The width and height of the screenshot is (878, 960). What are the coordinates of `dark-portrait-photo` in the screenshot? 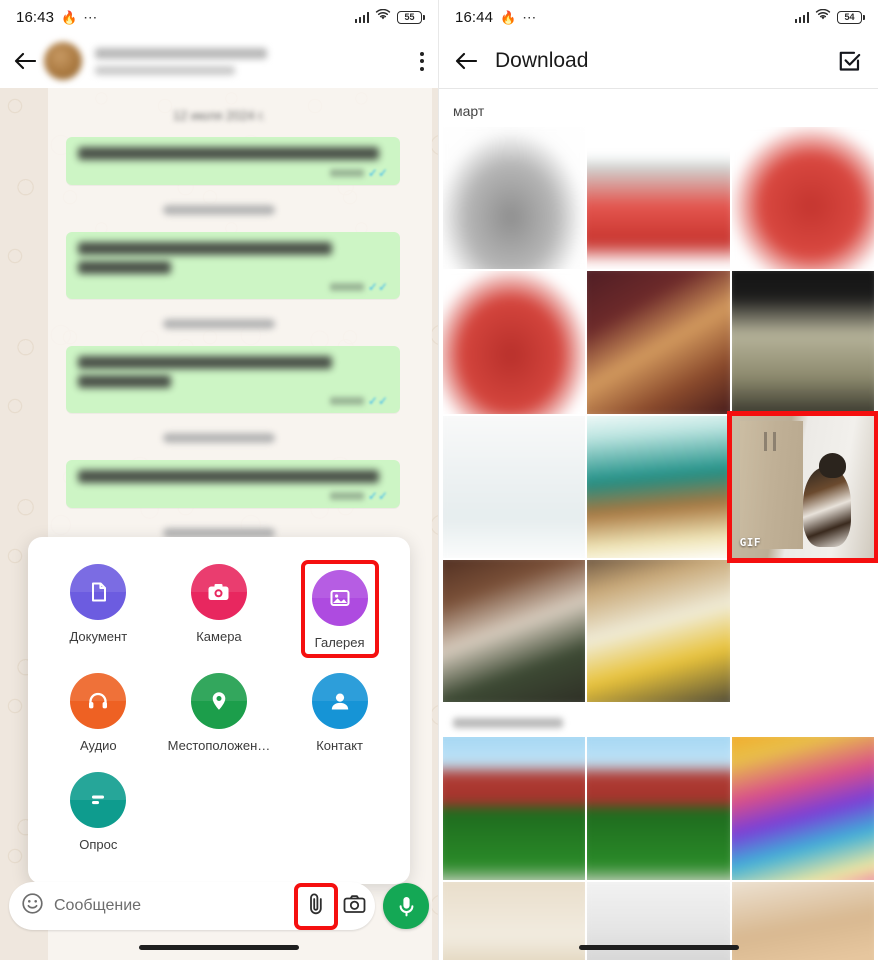 It's located at (658, 342).